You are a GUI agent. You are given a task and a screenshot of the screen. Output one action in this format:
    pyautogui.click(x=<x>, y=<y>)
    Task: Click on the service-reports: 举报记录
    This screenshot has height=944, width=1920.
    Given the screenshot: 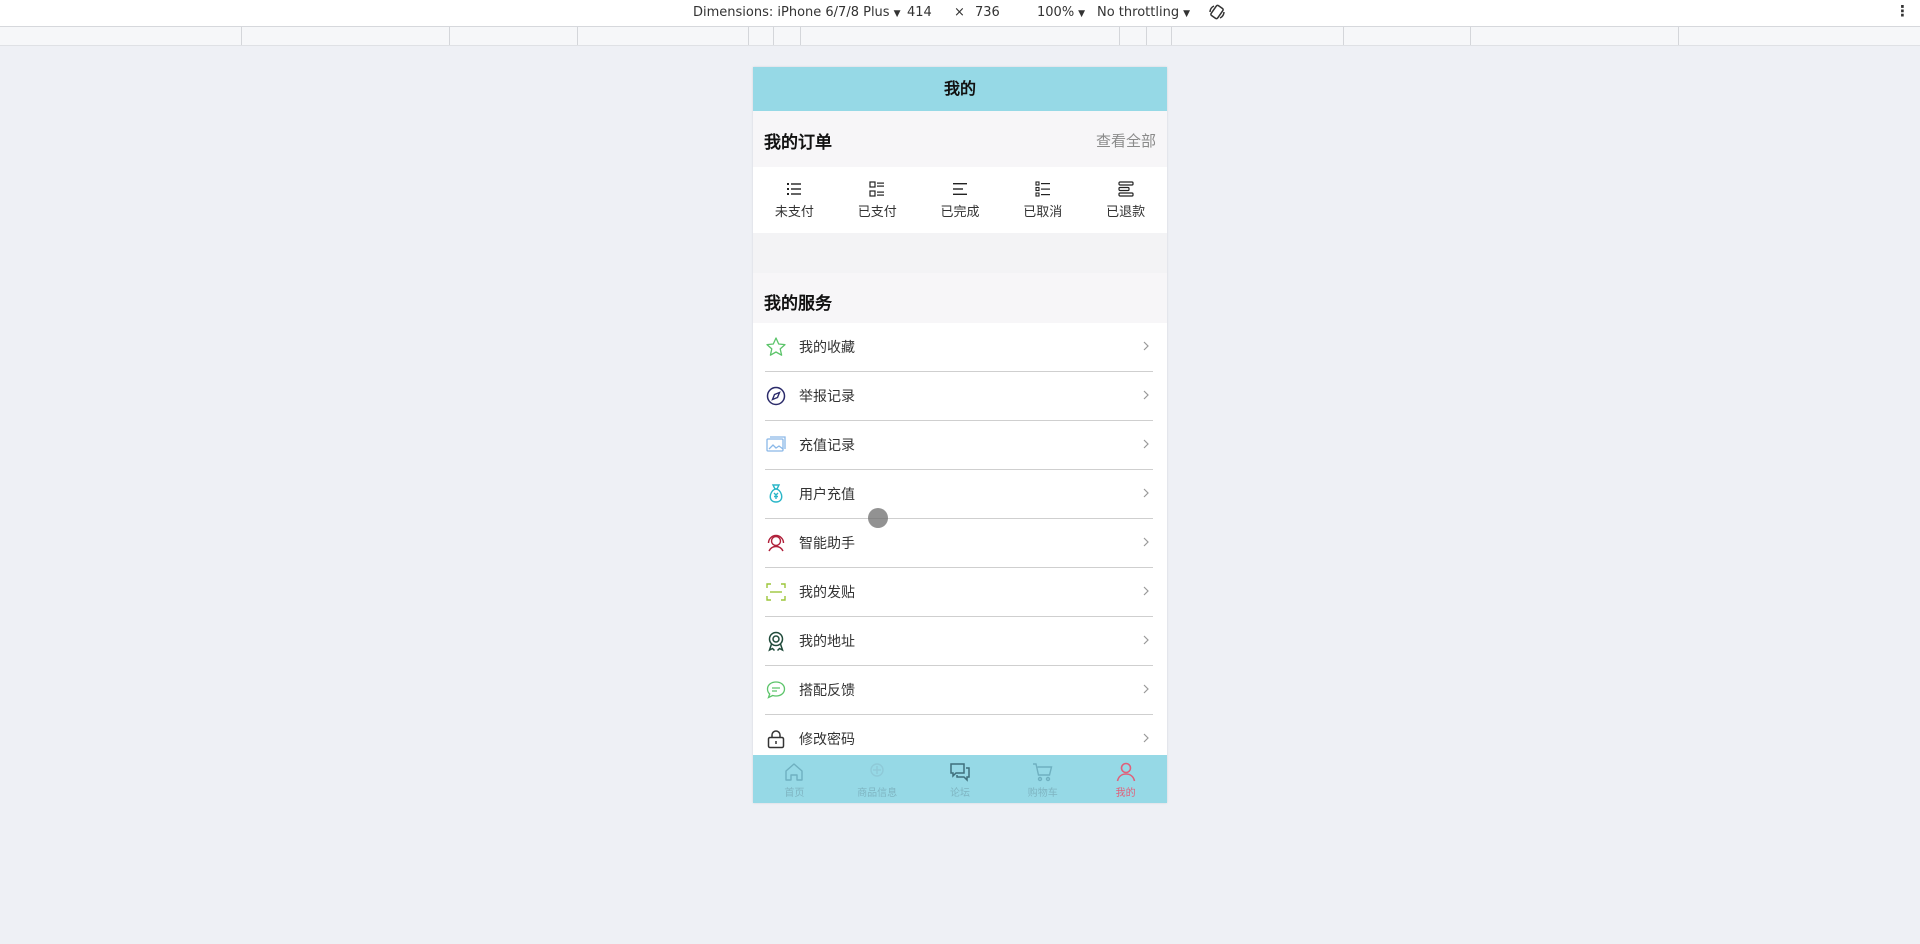 What is the action you would take?
    pyautogui.click(x=959, y=396)
    